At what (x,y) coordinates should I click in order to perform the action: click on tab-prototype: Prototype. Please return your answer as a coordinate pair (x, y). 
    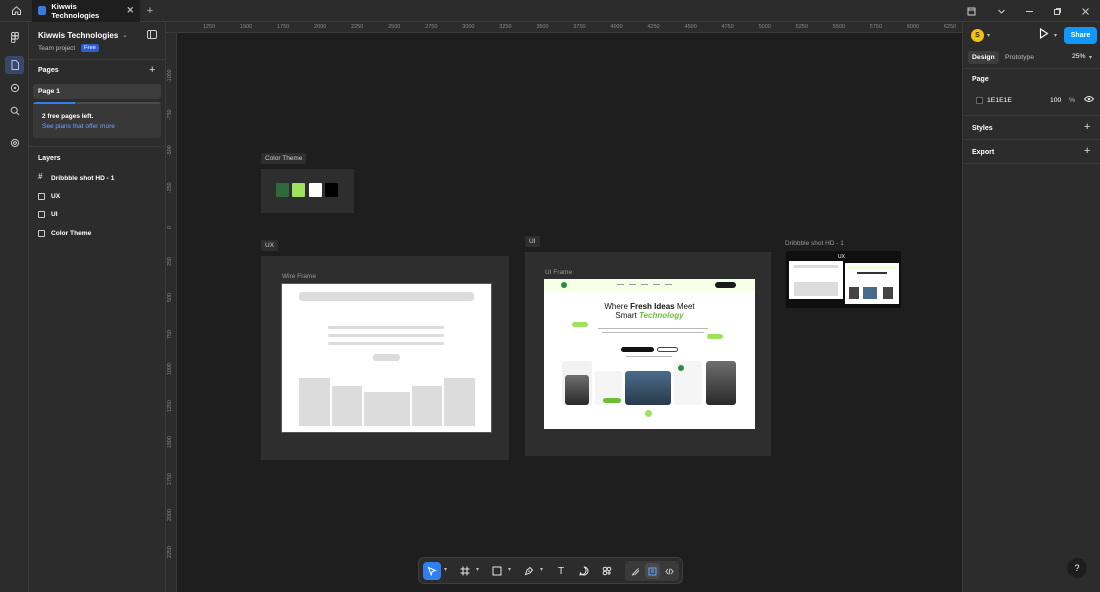
    Looking at the image, I should click on (1019, 57).